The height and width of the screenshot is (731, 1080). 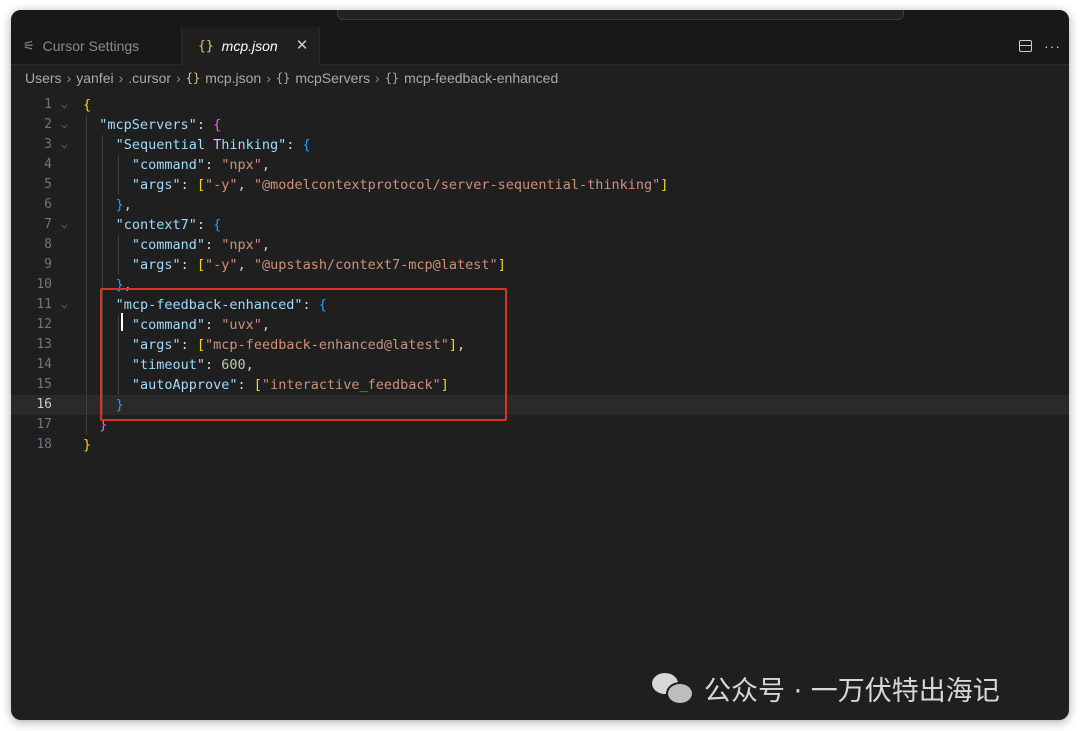 What do you see at coordinates (44, 284) in the screenshot?
I see `line-number: 10` at bounding box center [44, 284].